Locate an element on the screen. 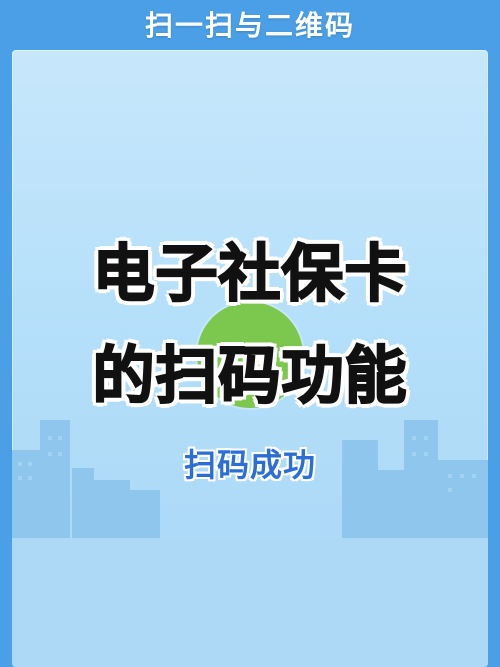  headline-line-2: 的扫码功能 is located at coordinates (249, 375).